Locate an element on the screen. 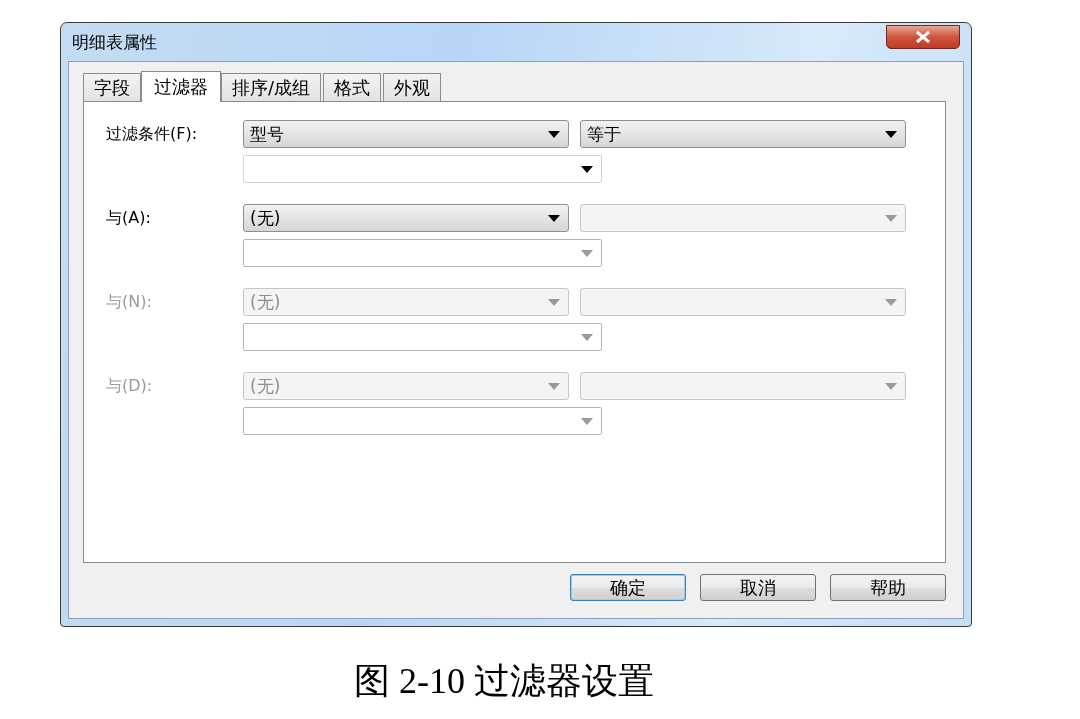  figure-caption: 图 2-10 过滤器设置 is located at coordinates (504, 681).